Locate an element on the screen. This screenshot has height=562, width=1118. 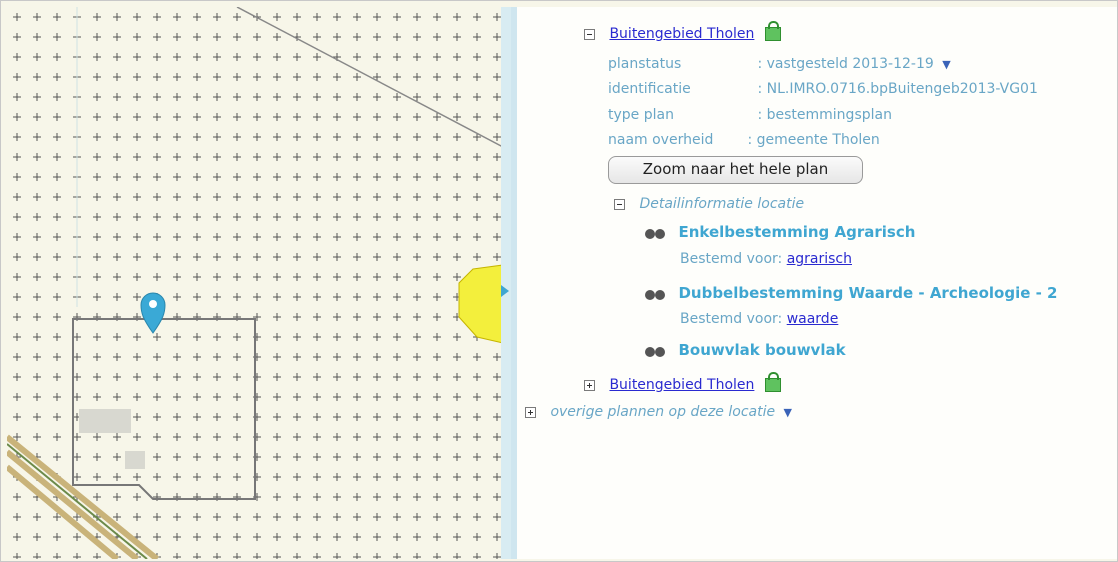
field-label: identificatie is located at coordinates (649, 89).